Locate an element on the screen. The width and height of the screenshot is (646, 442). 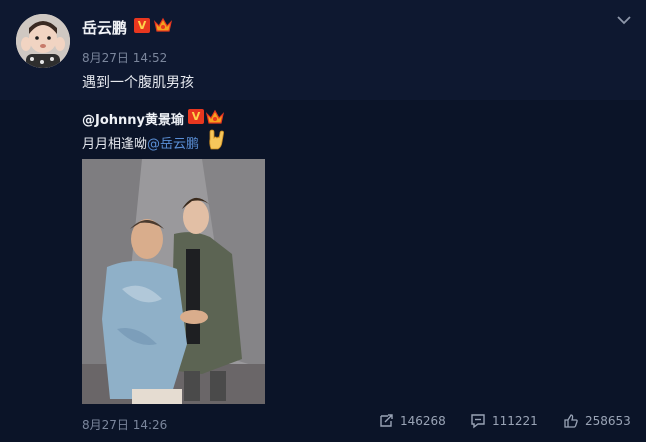
like-icon is located at coordinates (571, 421).